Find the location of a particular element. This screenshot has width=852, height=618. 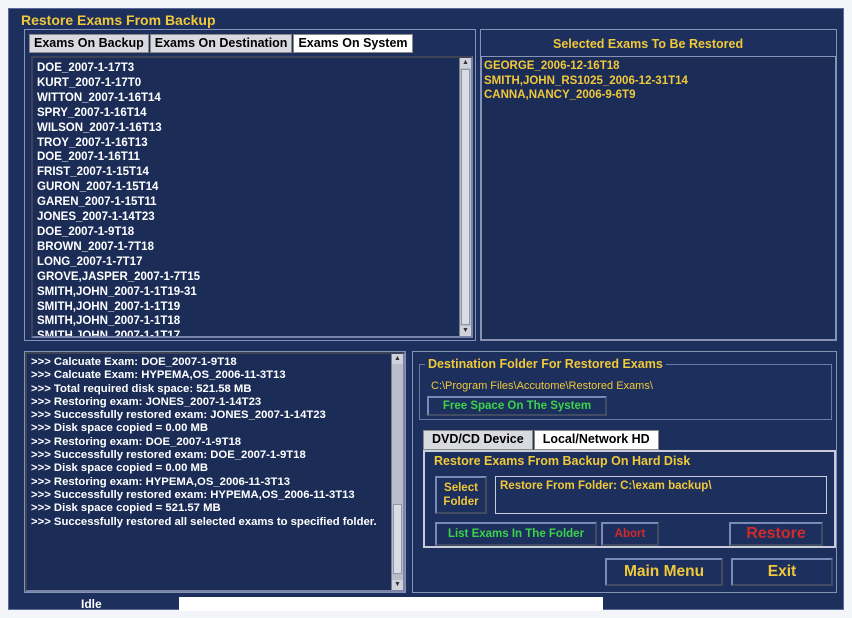

tab-local-network-hd: Local/Network HD is located at coordinates (596, 440).